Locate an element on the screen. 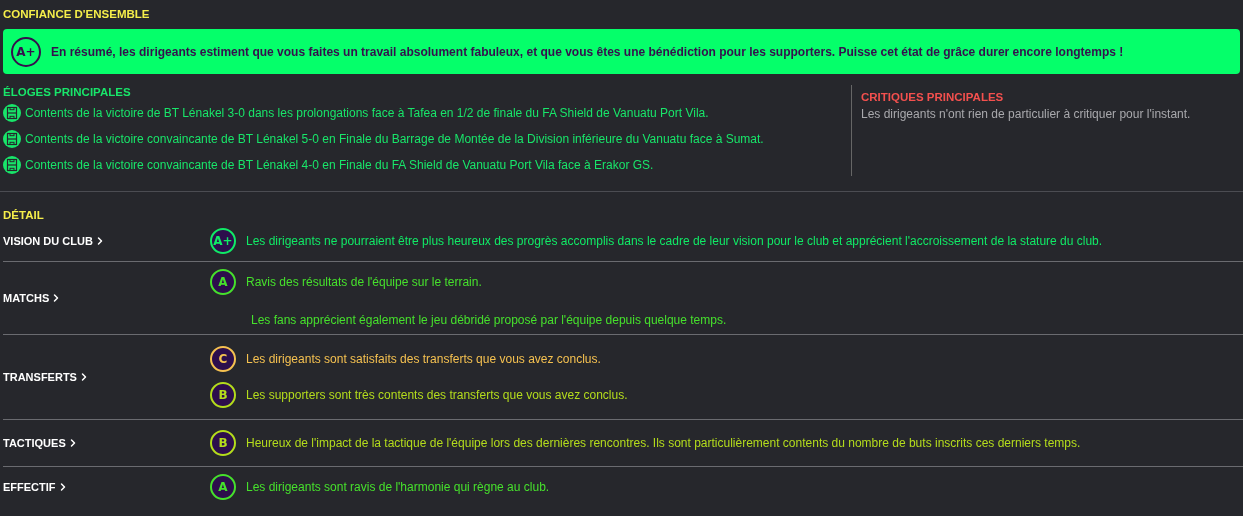 The image size is (1243, 516). category-link: MATCHS is located at coordinates (33, 298).